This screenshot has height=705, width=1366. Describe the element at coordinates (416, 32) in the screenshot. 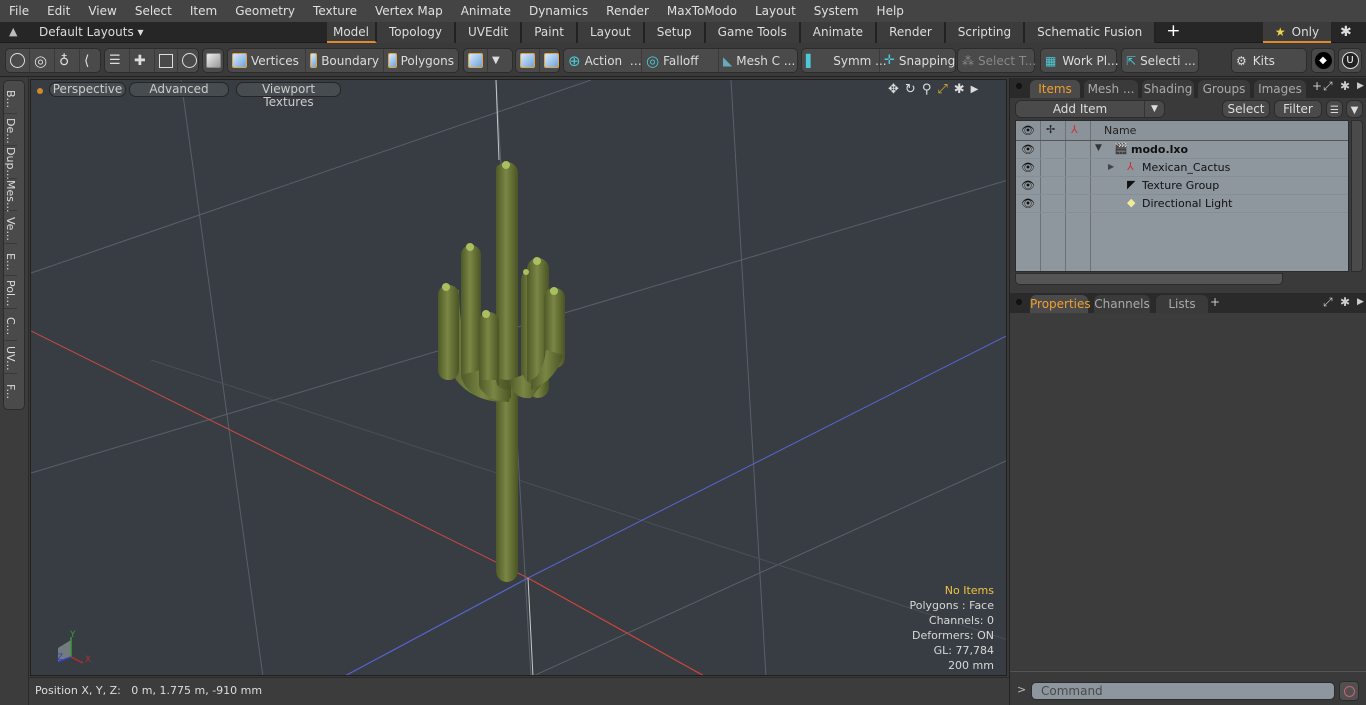

I see `tab-topology: Topology` at that location.